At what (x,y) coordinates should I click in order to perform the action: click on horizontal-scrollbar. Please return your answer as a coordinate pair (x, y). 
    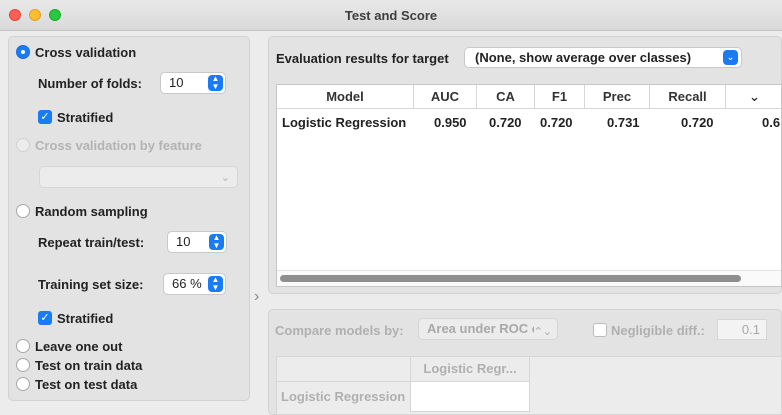
    Looking at the image, I should click on (529, 278).